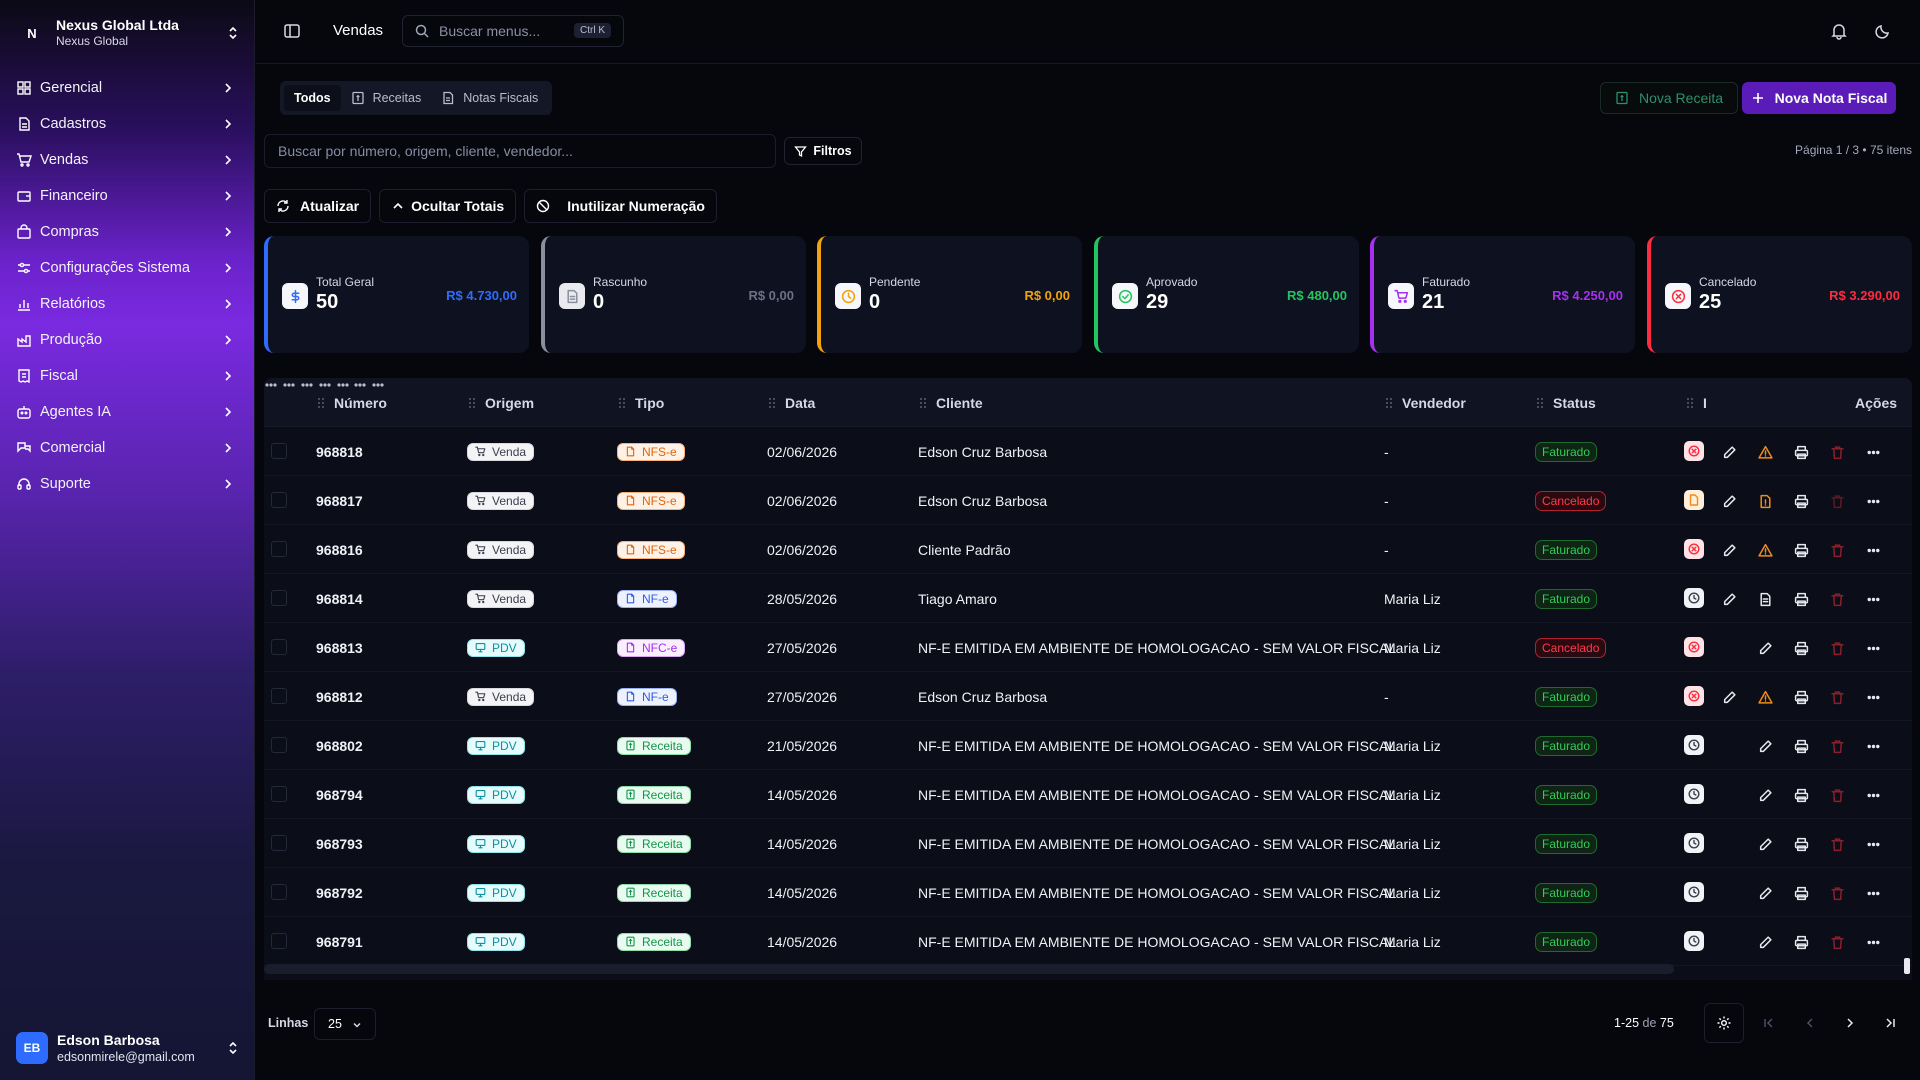  Describe the element at coordinates (500, 402) in the screenshot. I see `column-header-origem: Origem` at that location.